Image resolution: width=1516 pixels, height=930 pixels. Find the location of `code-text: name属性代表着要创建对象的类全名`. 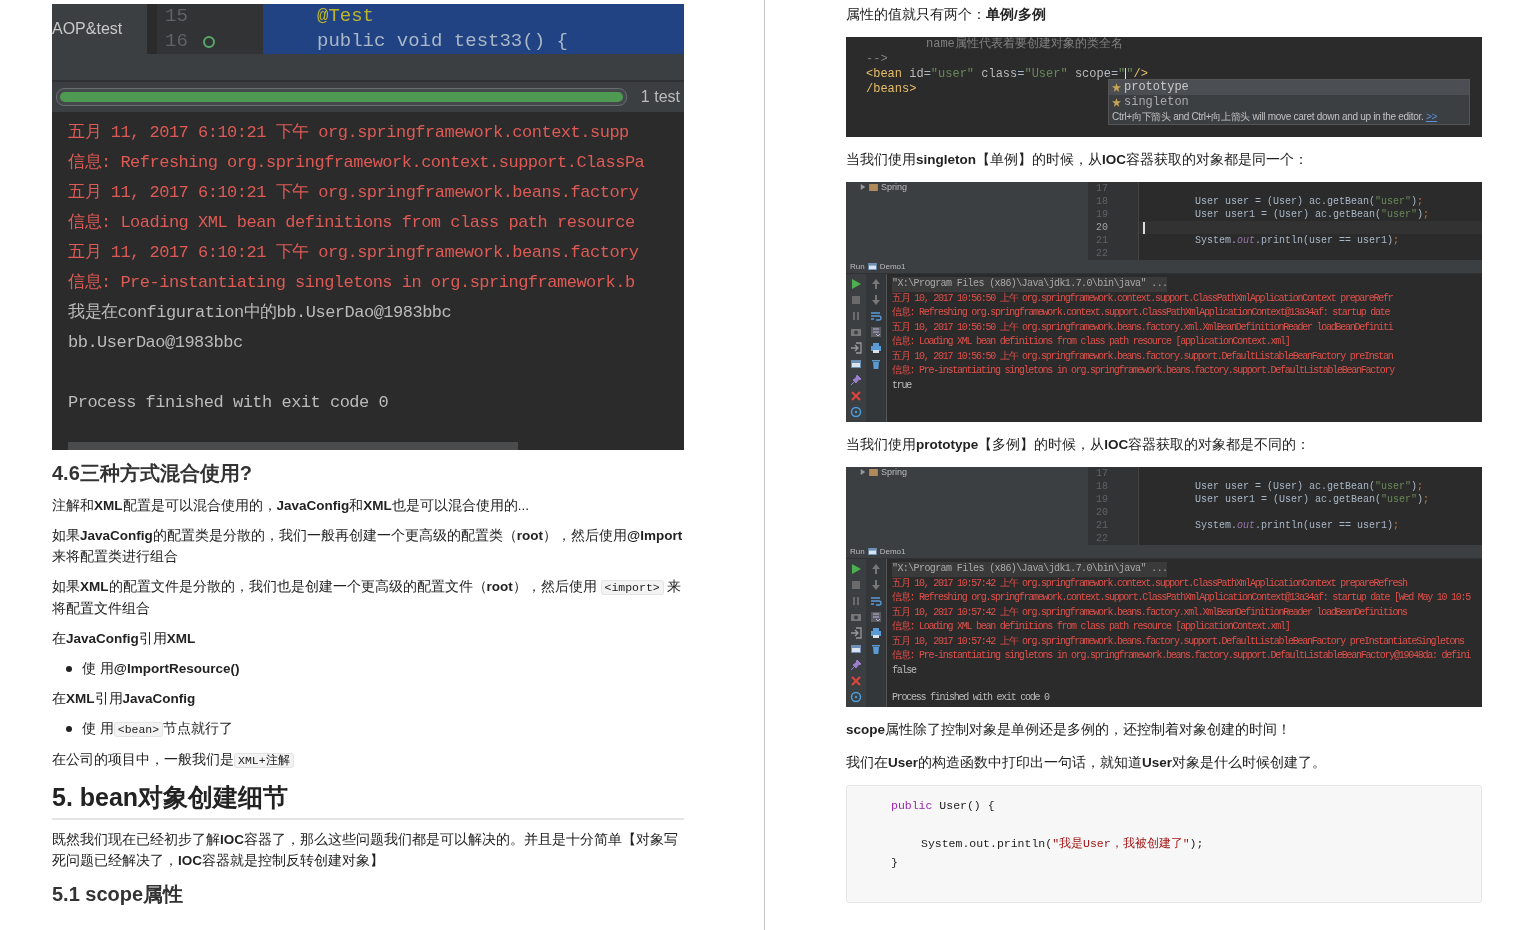

code-text: name属性代表着要创建对象的类全名 is located at coordinates (1024, 44).